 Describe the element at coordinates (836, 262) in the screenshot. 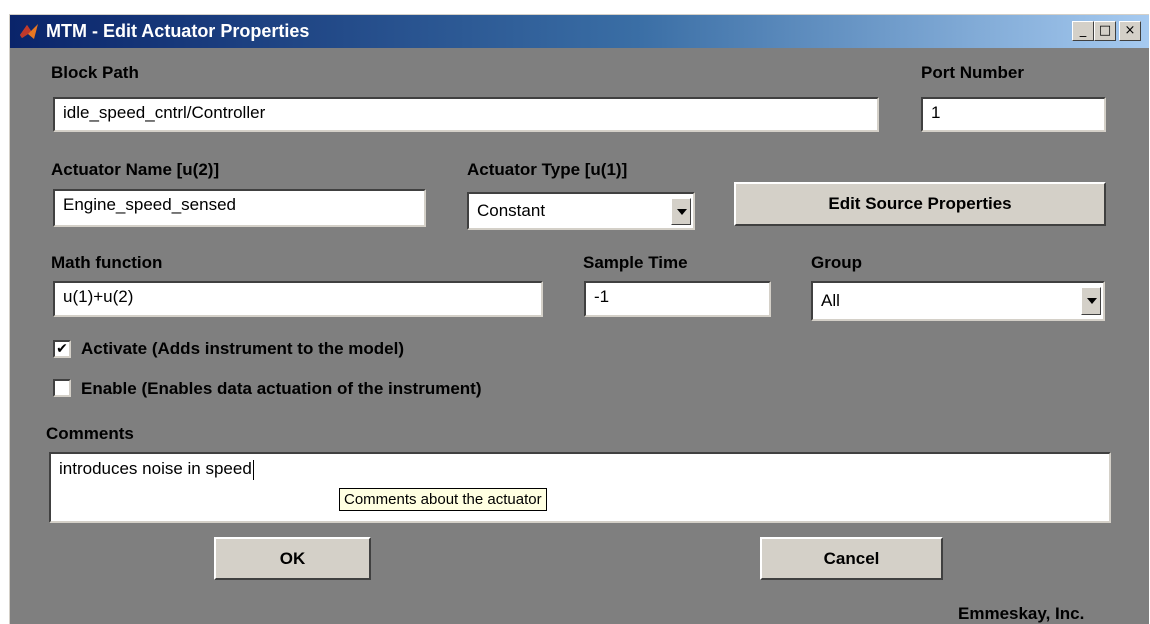

I see `group-label: Group` at that location.